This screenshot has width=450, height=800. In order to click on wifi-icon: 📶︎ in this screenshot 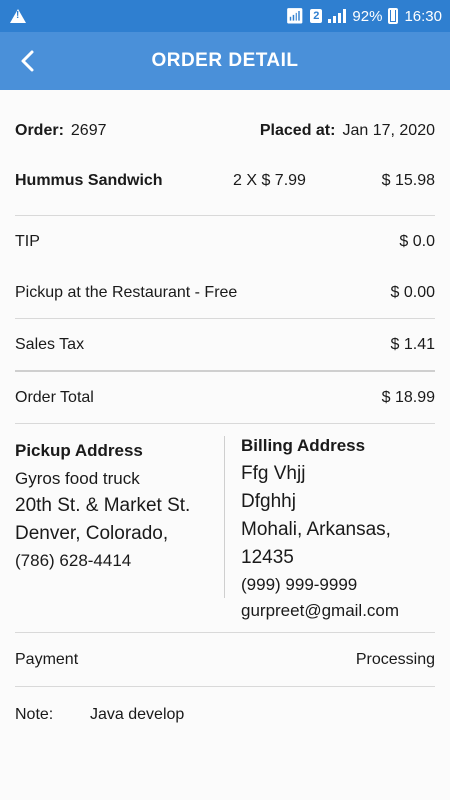, I will do `click(295, 16)`.